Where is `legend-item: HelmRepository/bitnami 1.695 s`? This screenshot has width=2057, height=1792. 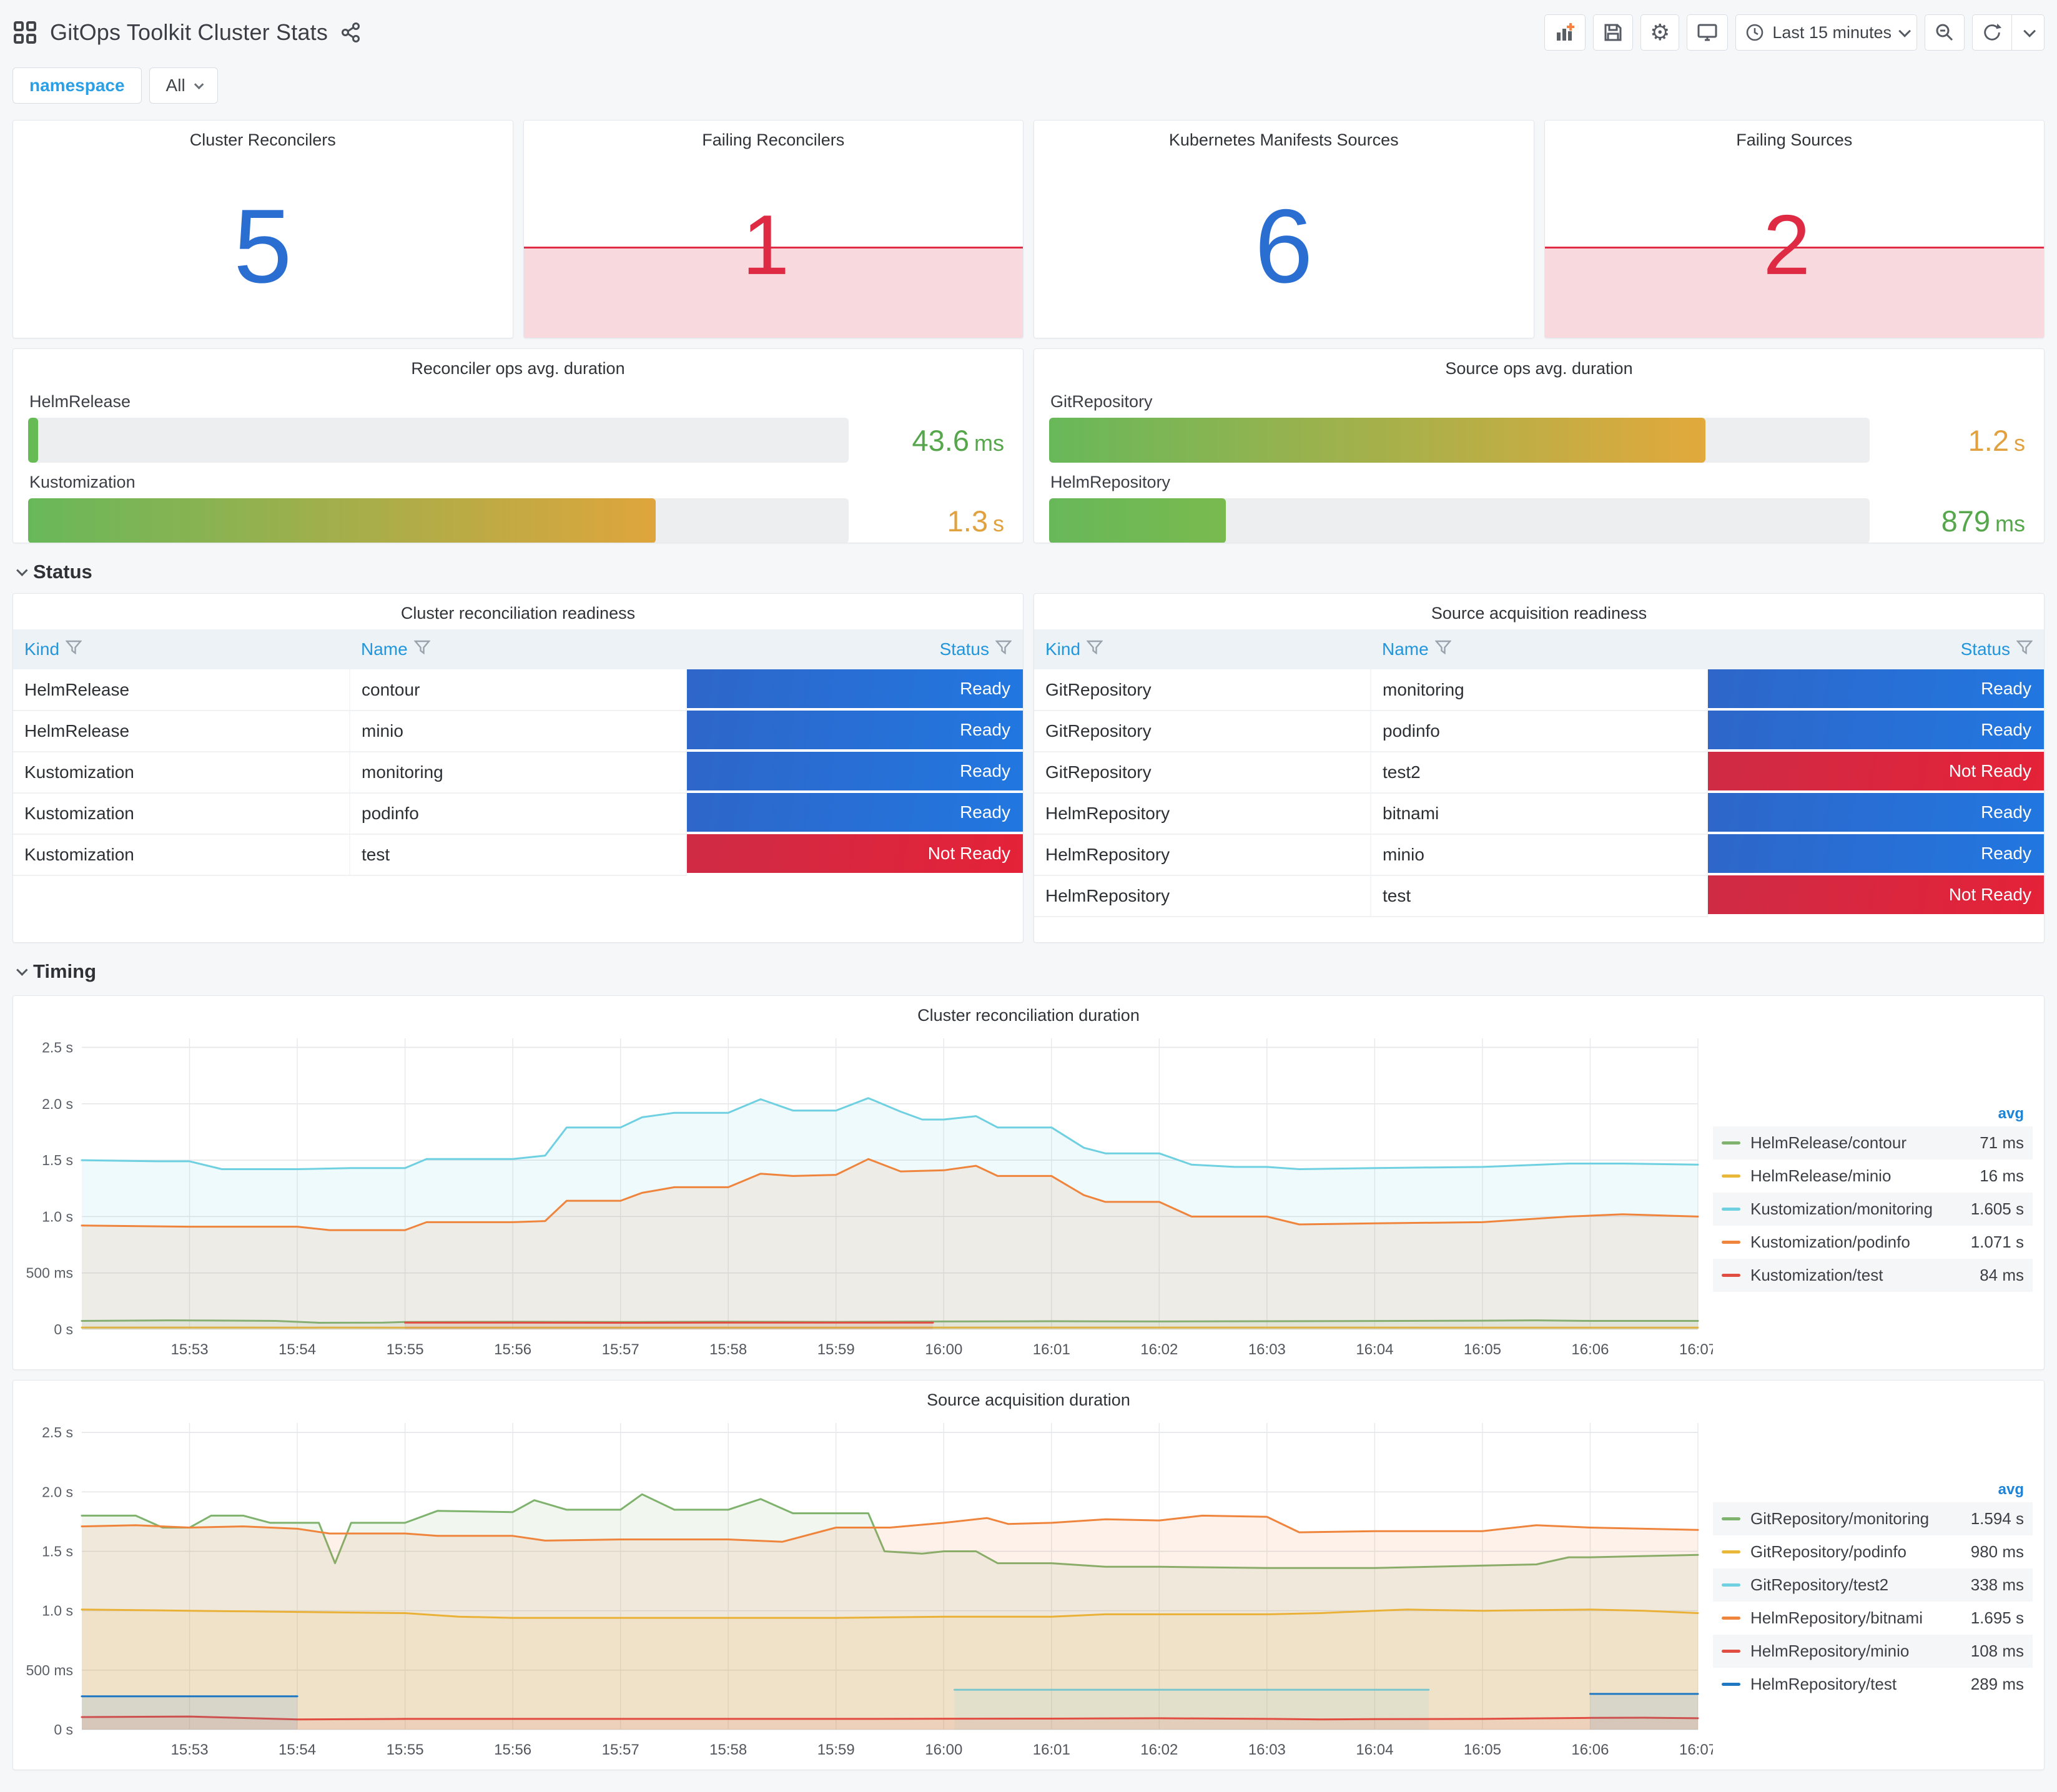 legend-item: HelmRepository/bitnami 1.695 s is located at coordinates (1873, 1618).